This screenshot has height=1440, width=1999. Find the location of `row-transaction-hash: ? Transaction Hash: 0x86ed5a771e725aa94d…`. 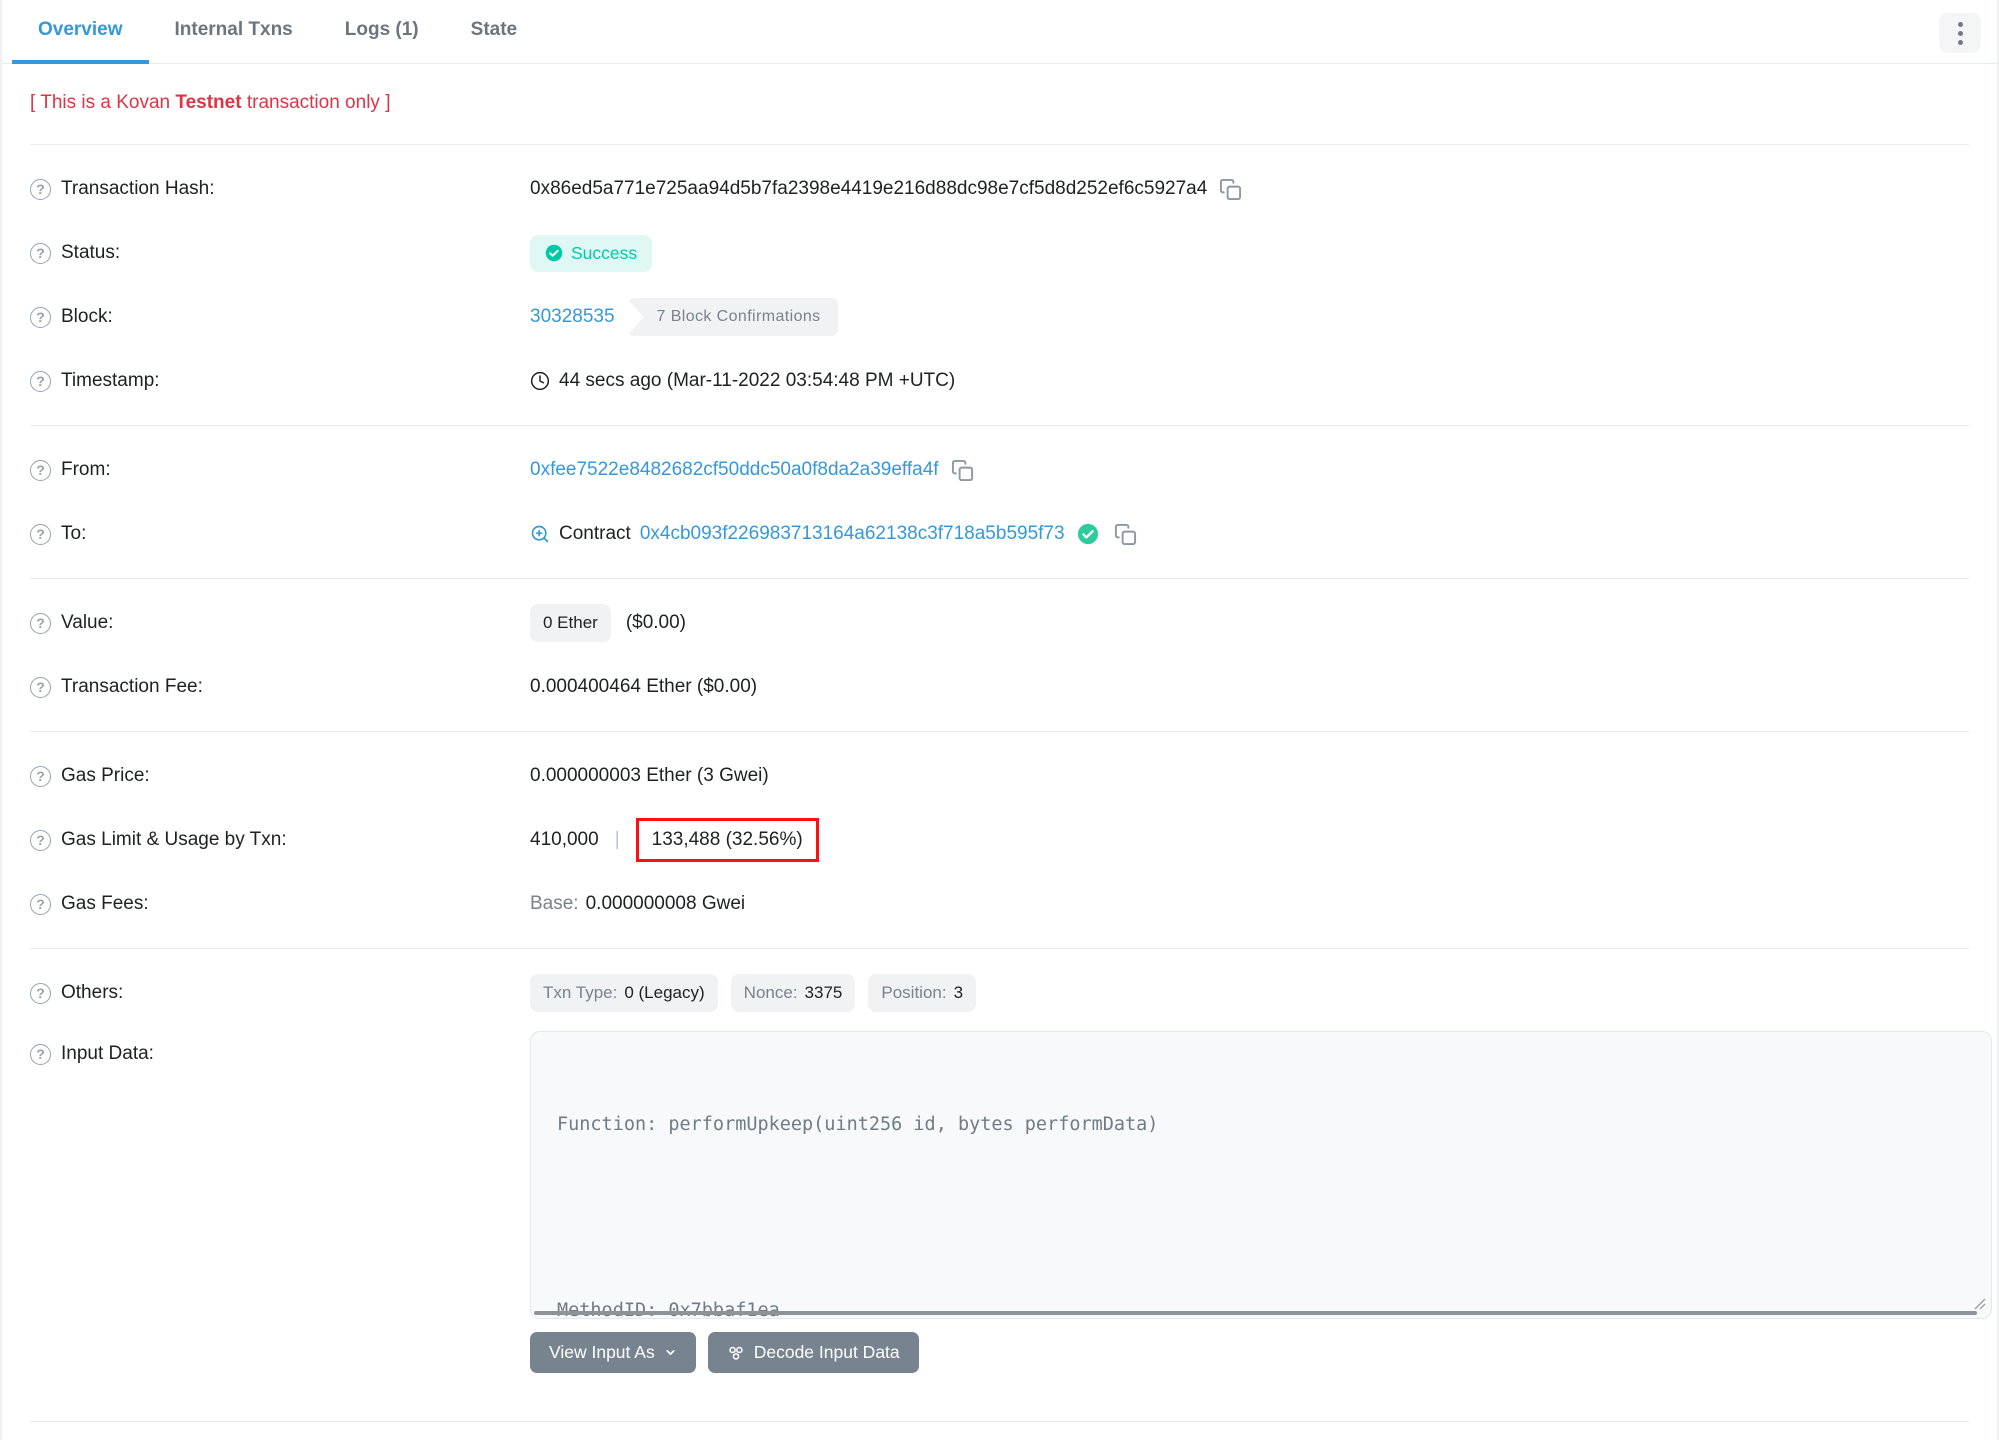

row-transaction-hash: ? Transaction Hash: 0x86ed5a771e725aa94d… is located at coordinates (999, 189).